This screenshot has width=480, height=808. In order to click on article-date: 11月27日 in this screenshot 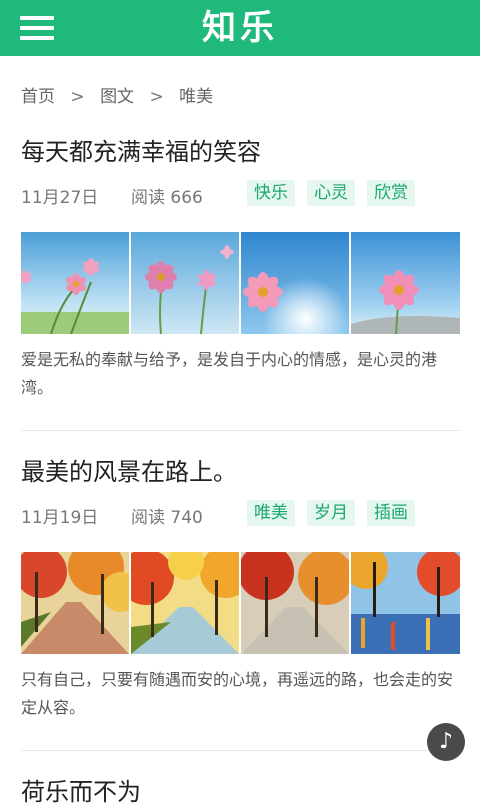, I will do `click(60, 198)`.